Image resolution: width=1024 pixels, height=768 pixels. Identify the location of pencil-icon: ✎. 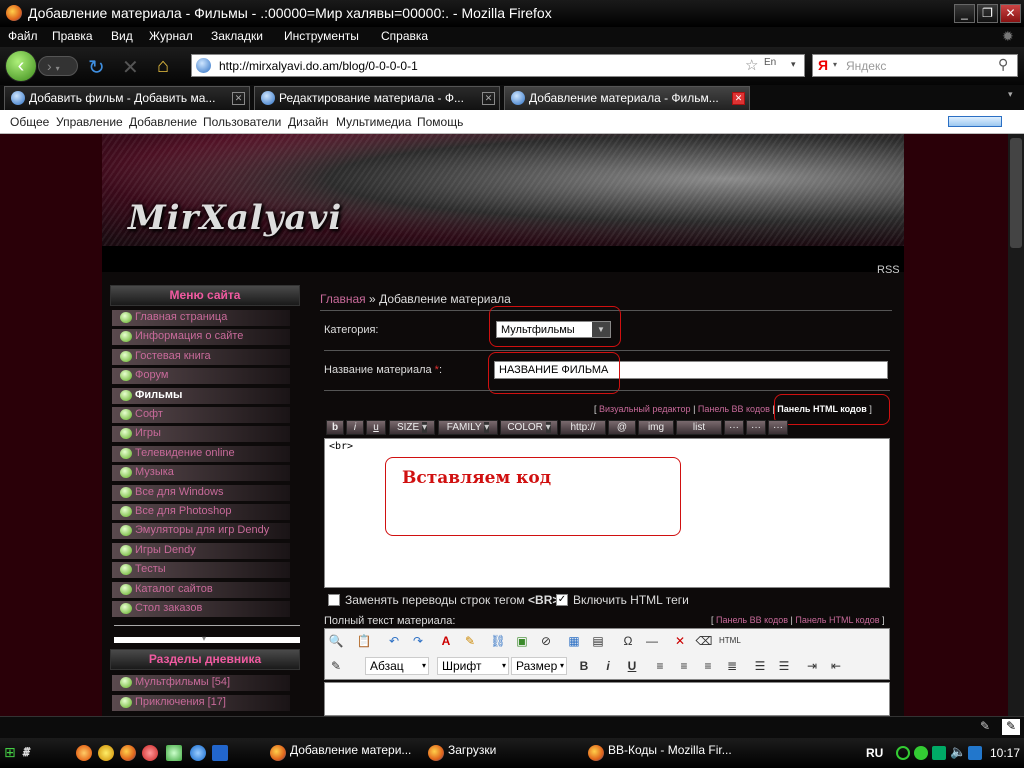
(989, 727).